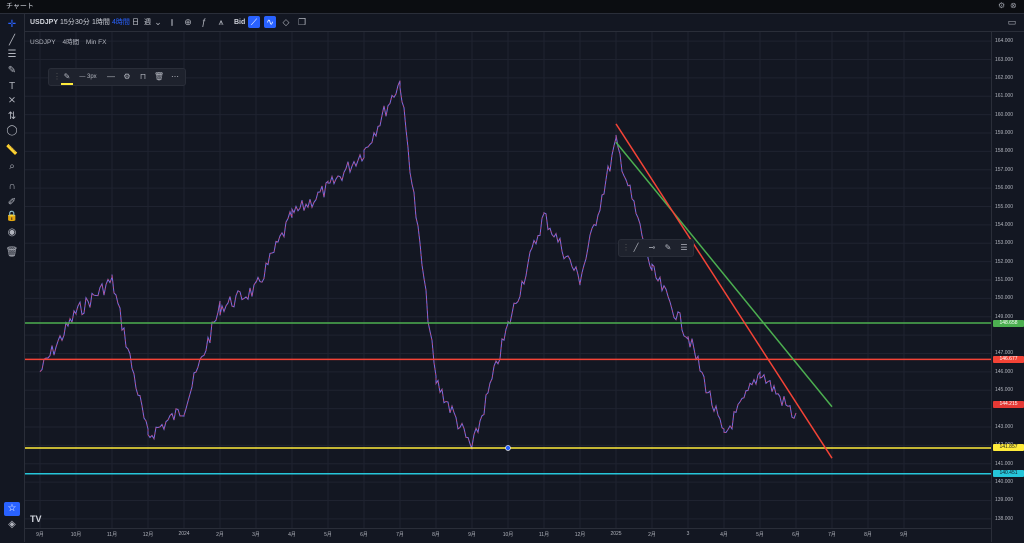  I want to click on line-style-icon: —, so click(111, 77).